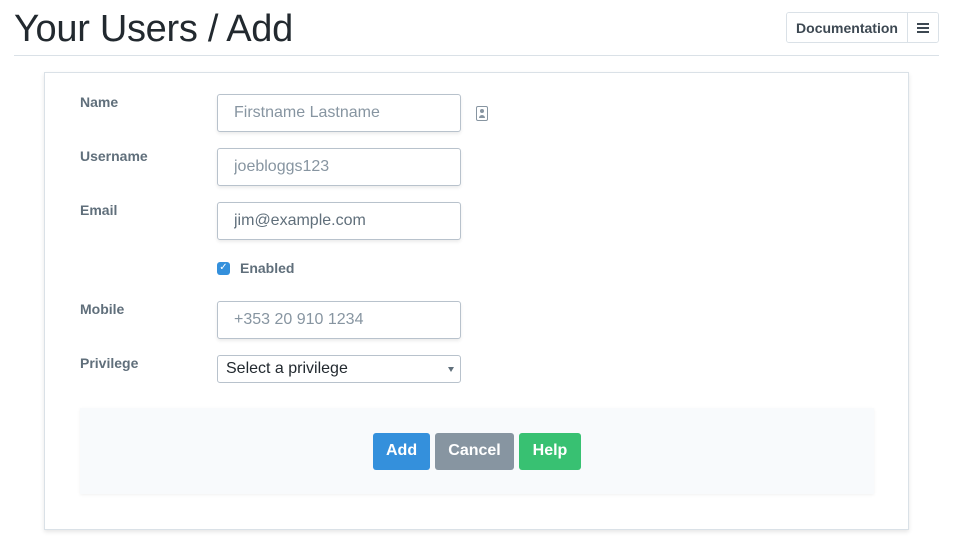 Image resolution: width=954 pixels, height=546 pixels. I want to click on privilege-row: Privilege Select a privilege, so click(290, 375).